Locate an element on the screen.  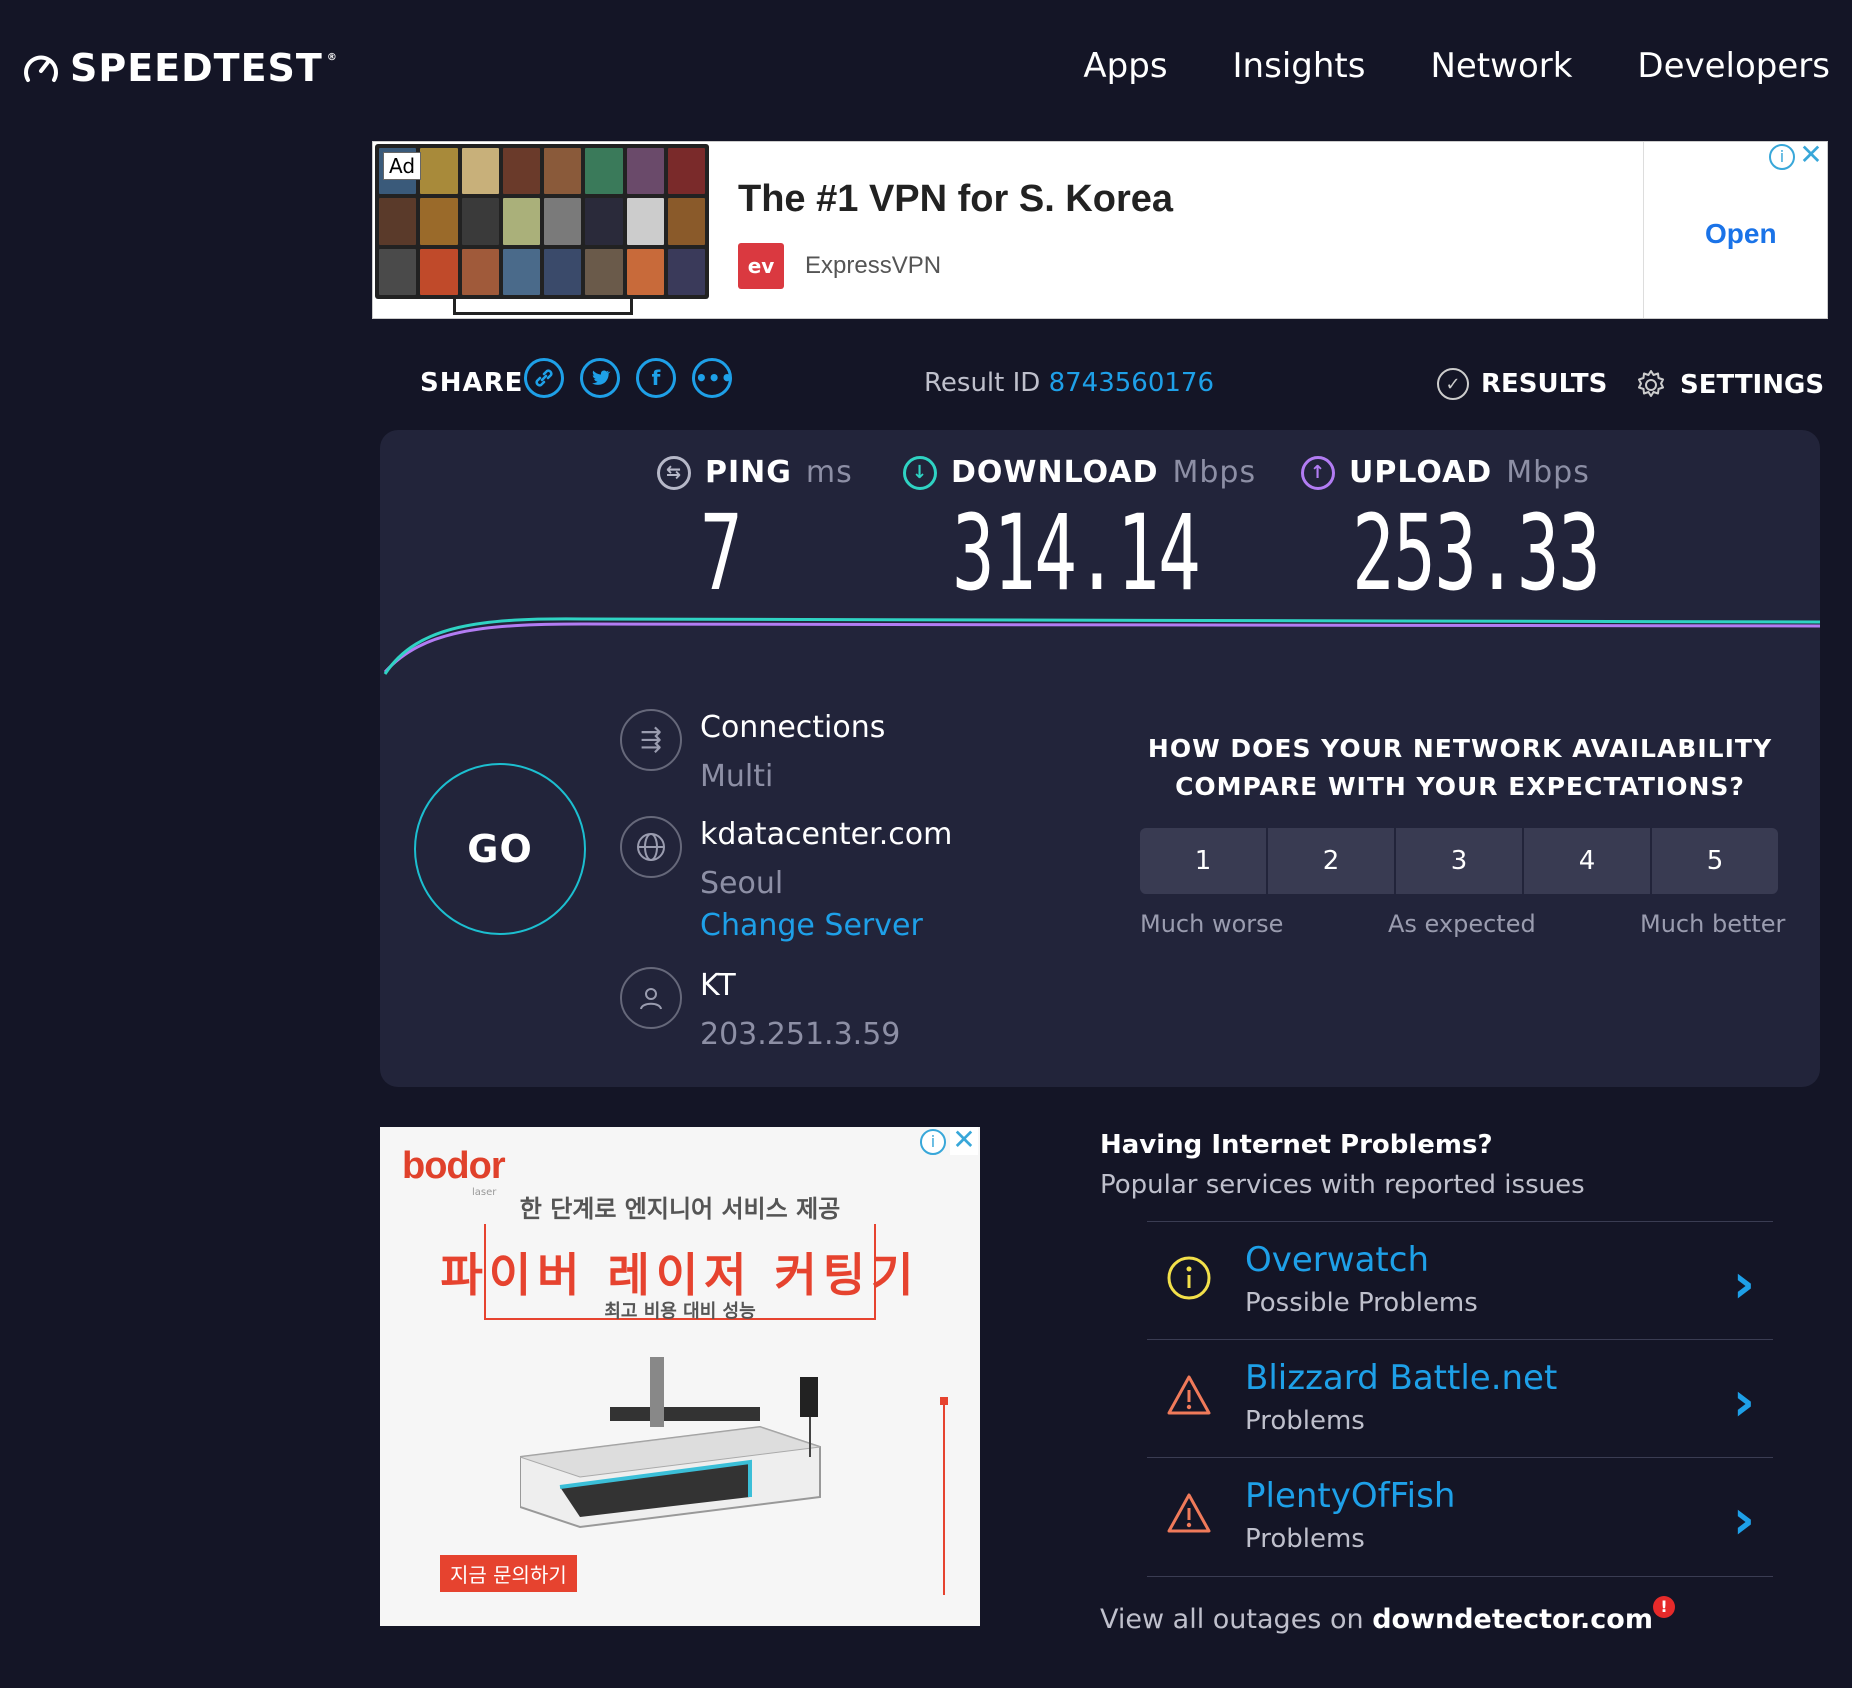
download-graph-line is located at coordinates (1101, 646).